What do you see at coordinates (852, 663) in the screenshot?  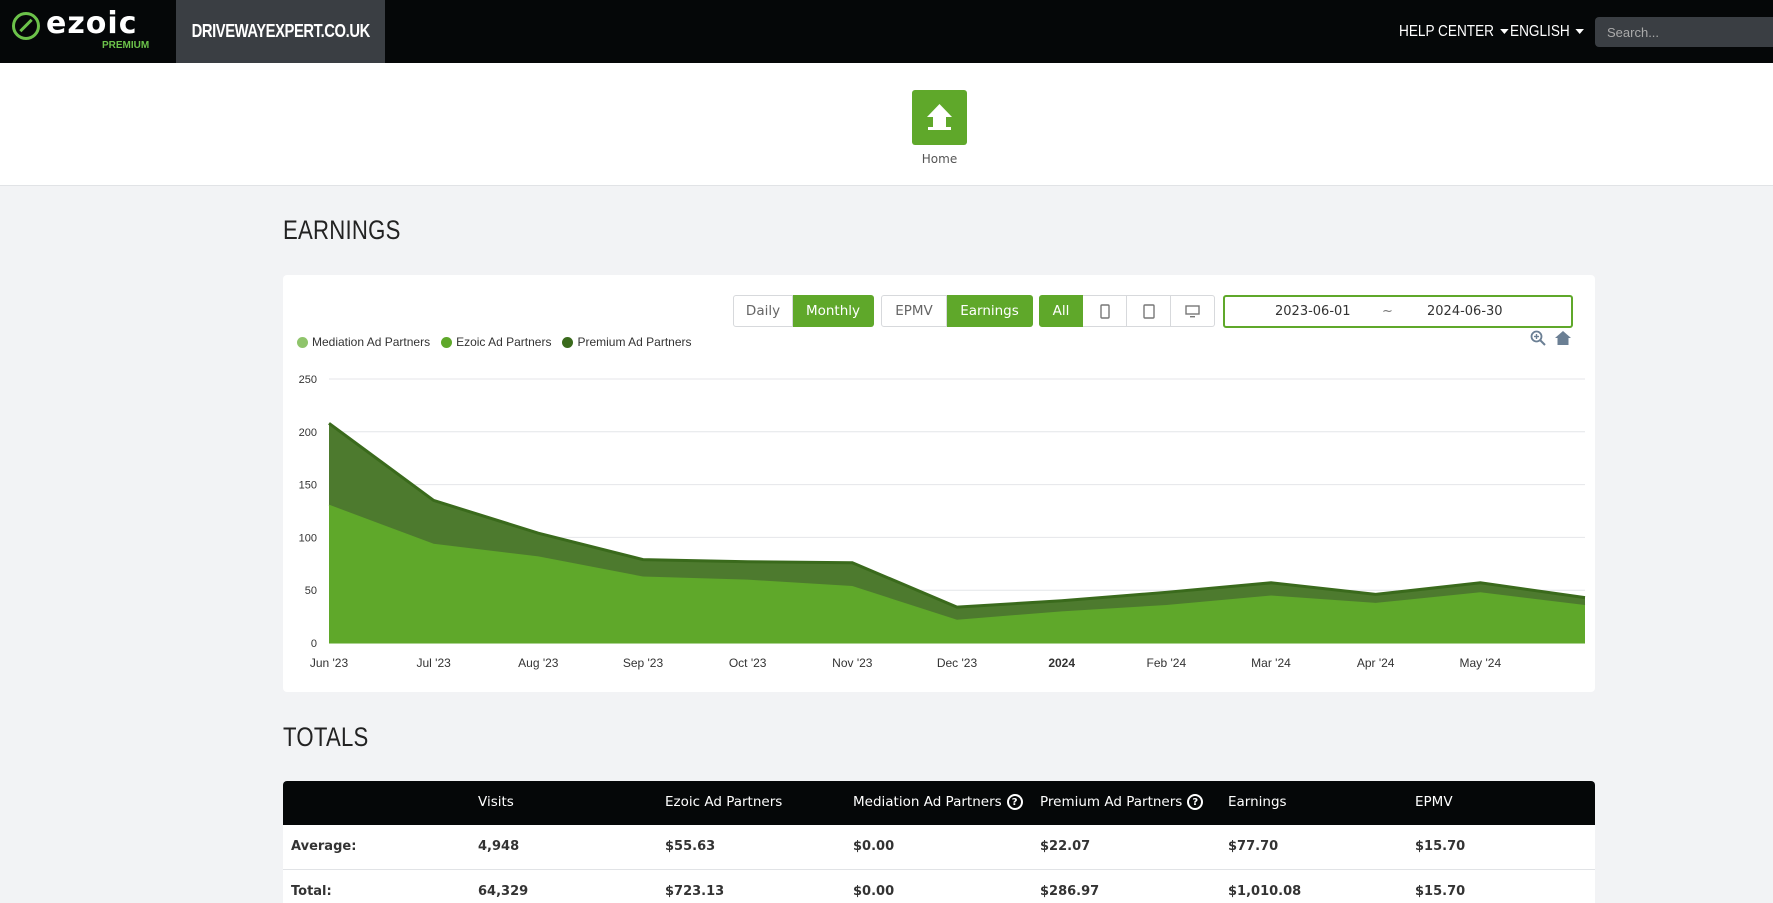 I see `x-tick-label: Nov '23` at bounding box center [852, 663].